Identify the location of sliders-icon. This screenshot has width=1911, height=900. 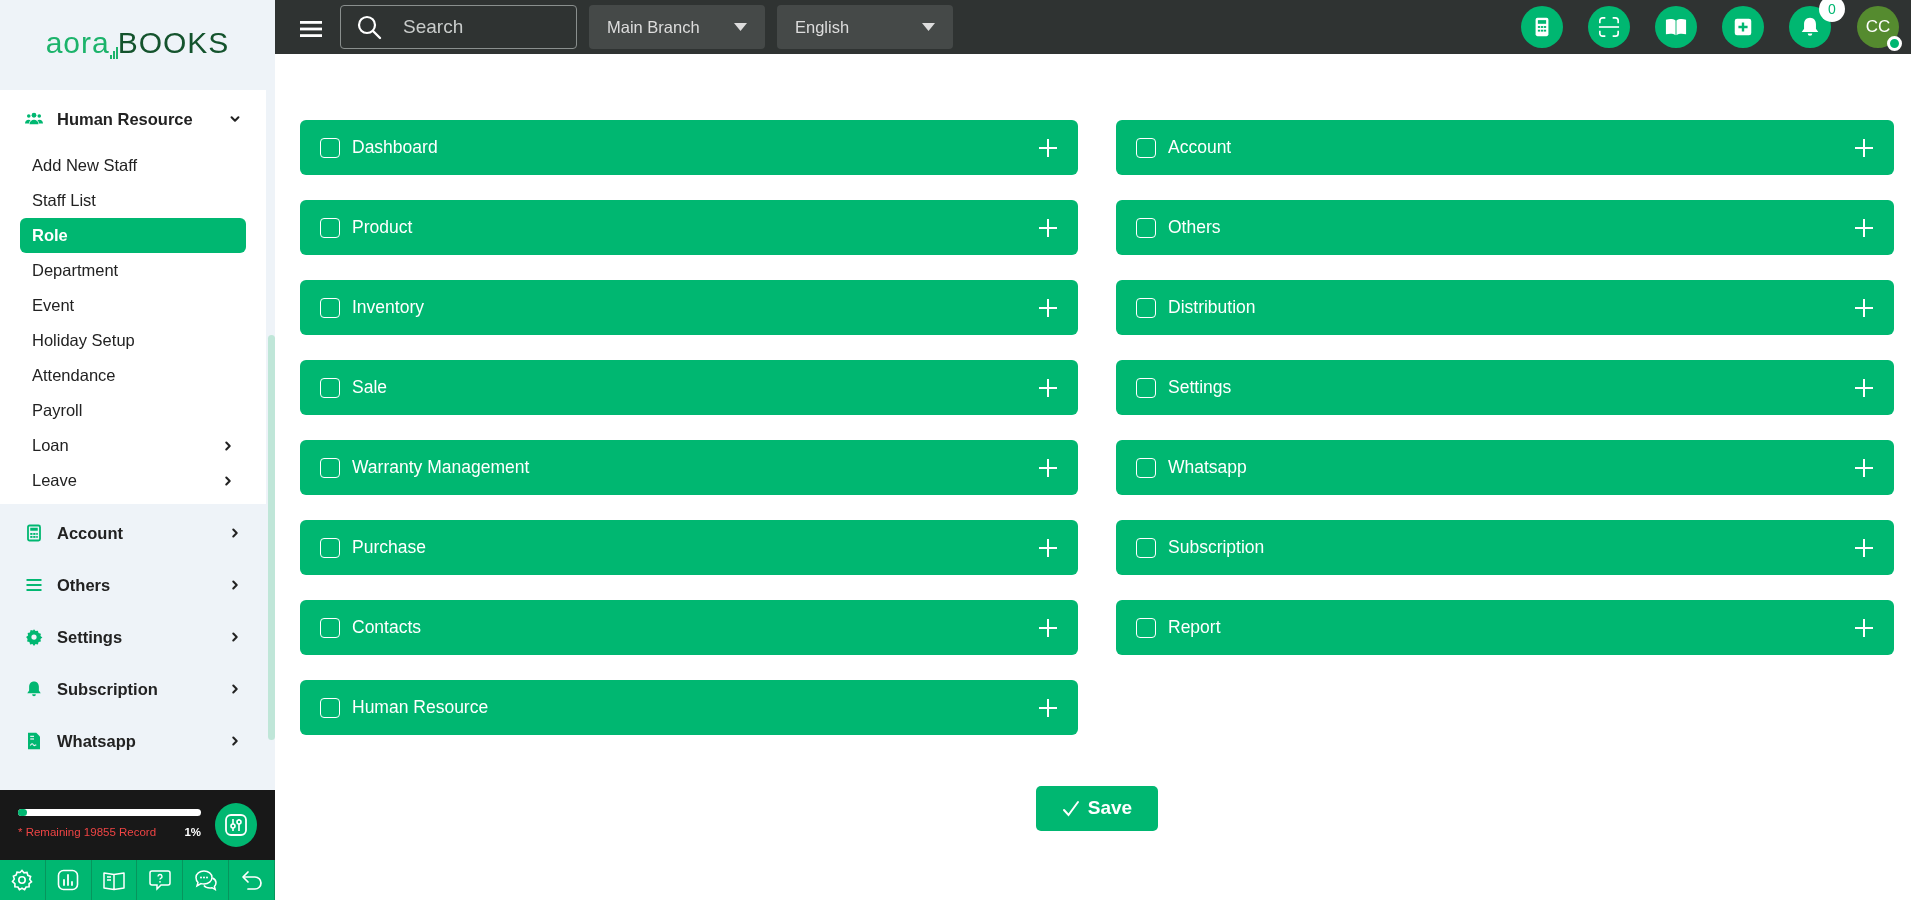
(236, 825).